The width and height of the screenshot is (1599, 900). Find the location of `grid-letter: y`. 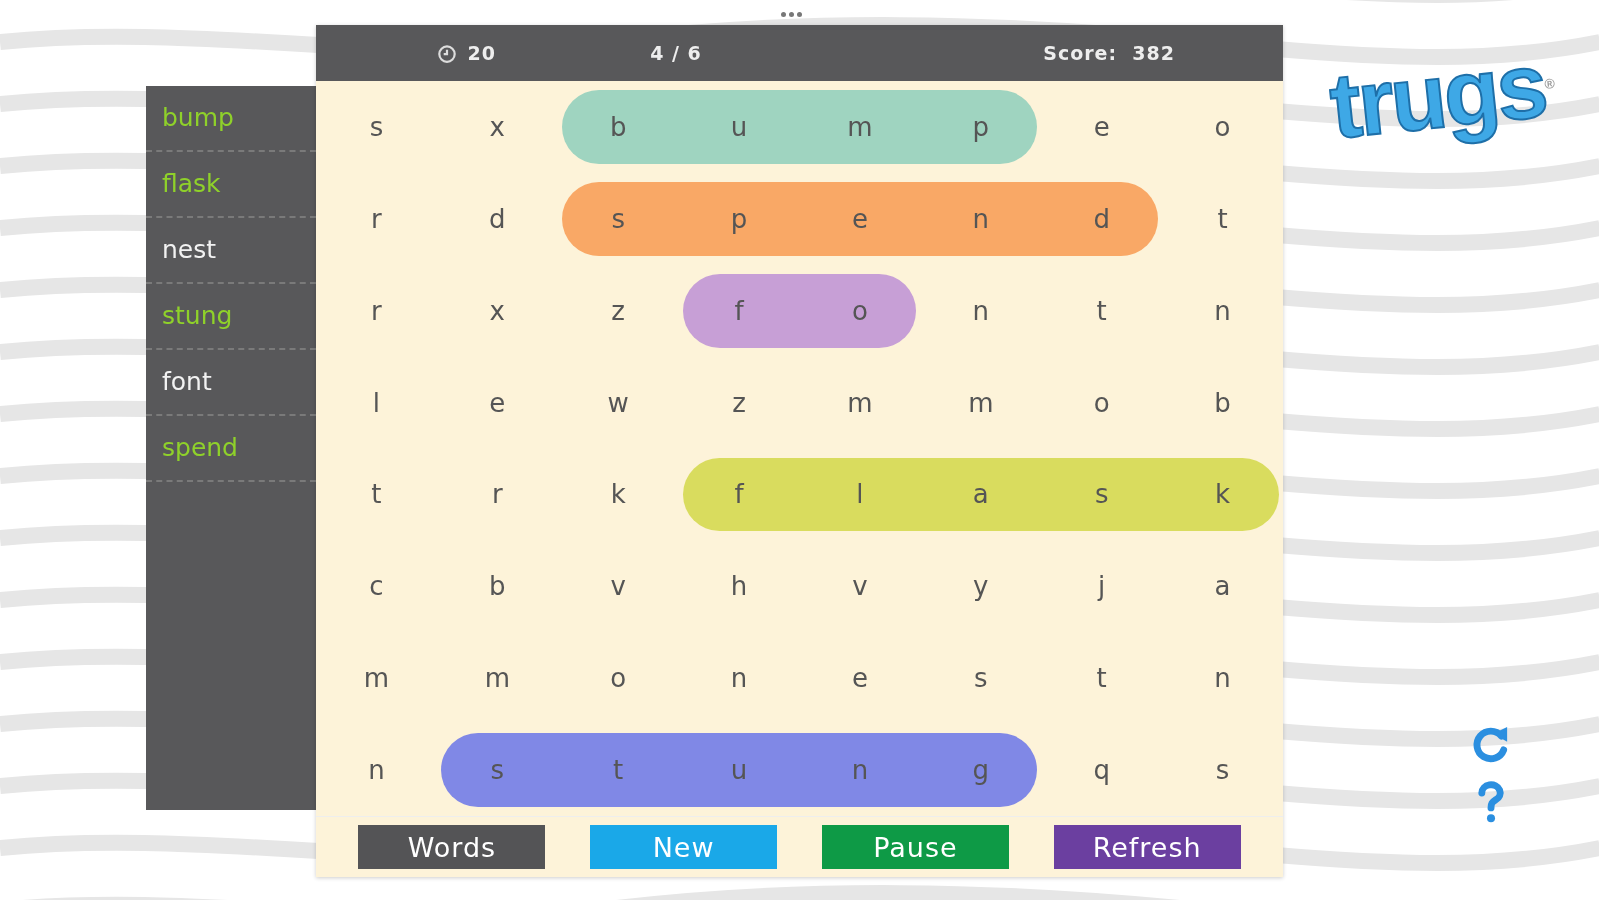

grid-letter: y is located at coordinates (981, 586).